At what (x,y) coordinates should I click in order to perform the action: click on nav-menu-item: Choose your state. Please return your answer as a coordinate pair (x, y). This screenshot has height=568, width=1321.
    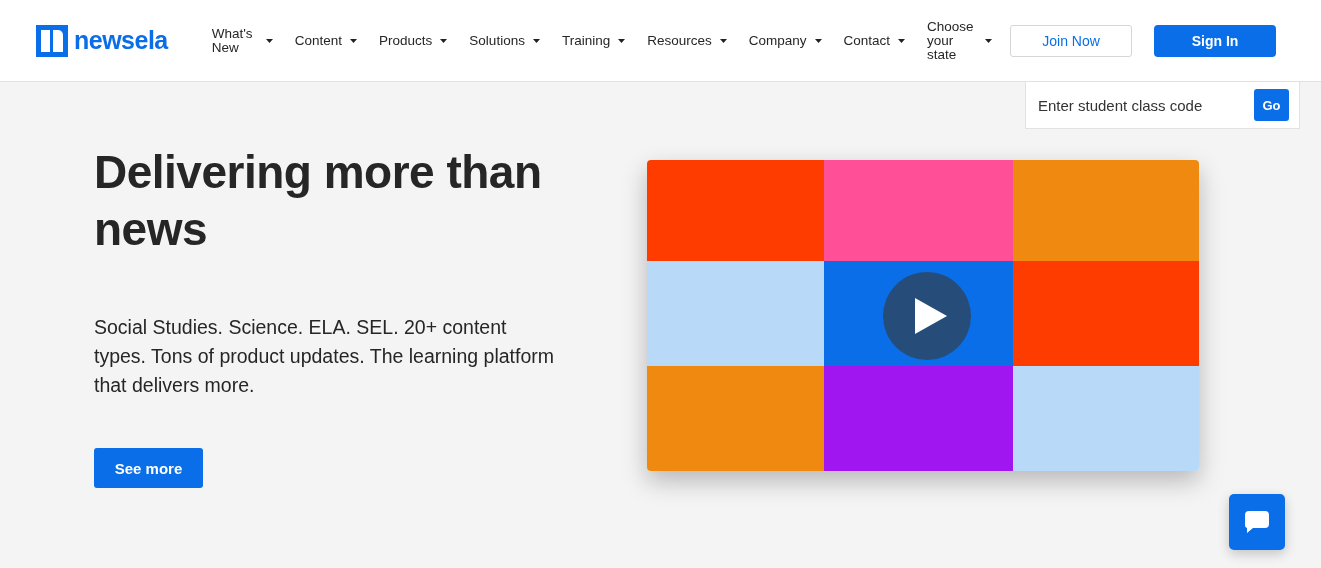
    Looking at the image, I should click on (960, 40).